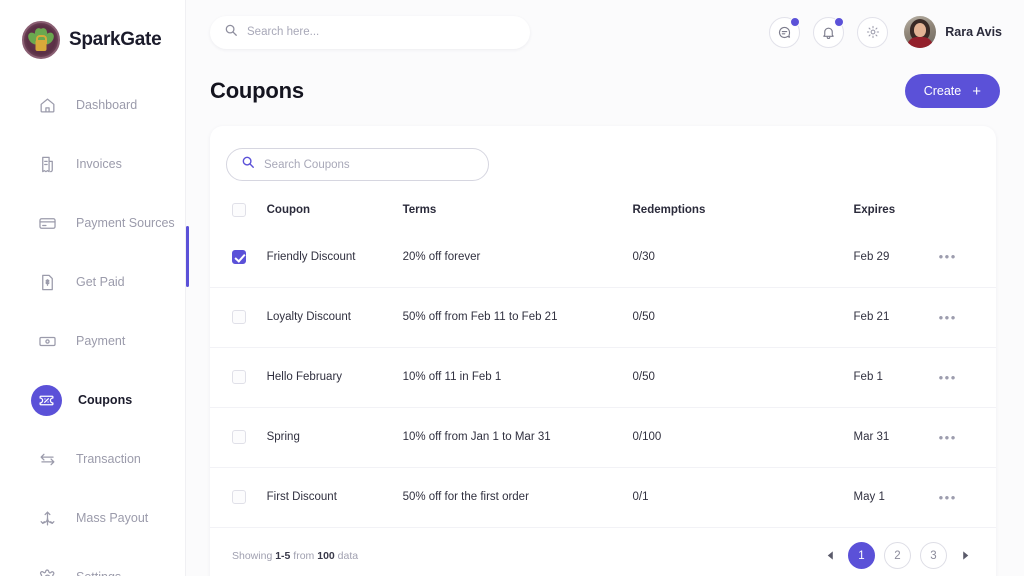 This screenshot has width=1024, height=576. What do you see at coordinates (92, 566) in the screenshot?
I see `sidebar-item-settings: Settings` at bounding box center [92, 566].